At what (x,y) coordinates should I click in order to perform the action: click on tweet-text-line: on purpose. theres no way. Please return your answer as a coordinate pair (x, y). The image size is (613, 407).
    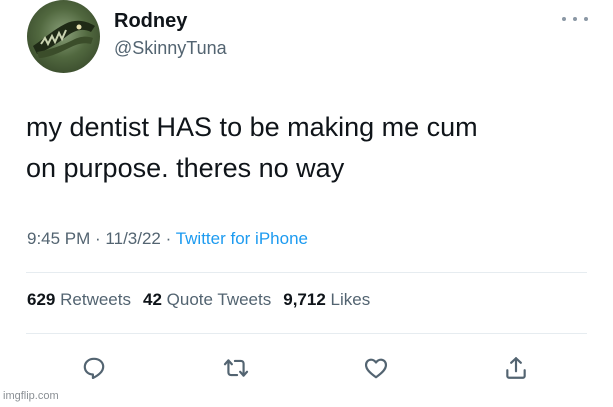
    Looking at the image, I should click on (185, 168).